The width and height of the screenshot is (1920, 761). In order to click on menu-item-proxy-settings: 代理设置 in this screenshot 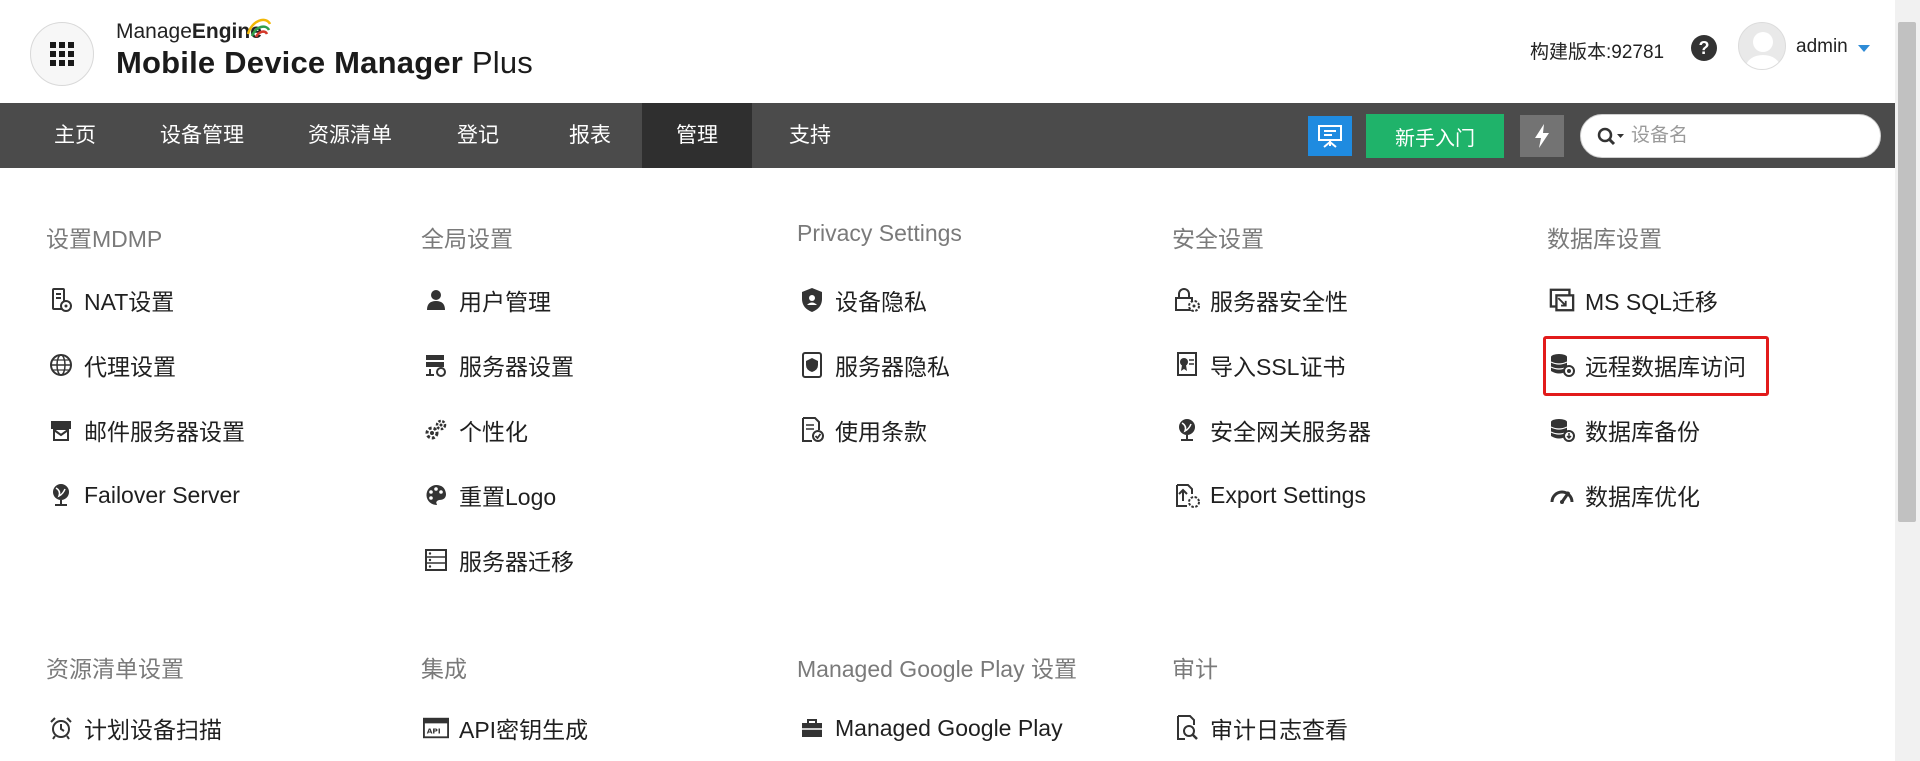, I will do `click(111, 365)`.